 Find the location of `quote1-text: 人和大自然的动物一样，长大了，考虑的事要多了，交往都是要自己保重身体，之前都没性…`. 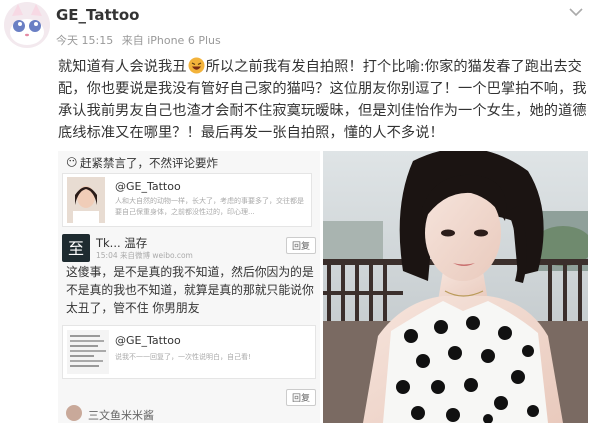

quote1-text: 人和大自然的动物一样，长大了，考虑的事要多了，交往都是要自己保重身体，之前都没性… is located at coordinates (209, 206).